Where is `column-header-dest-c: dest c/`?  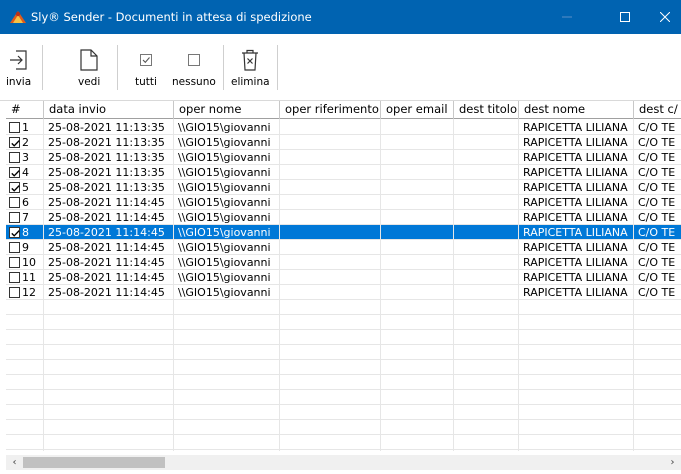
column-header-dest-c: dest c/ is located at coordinates (657, 110).